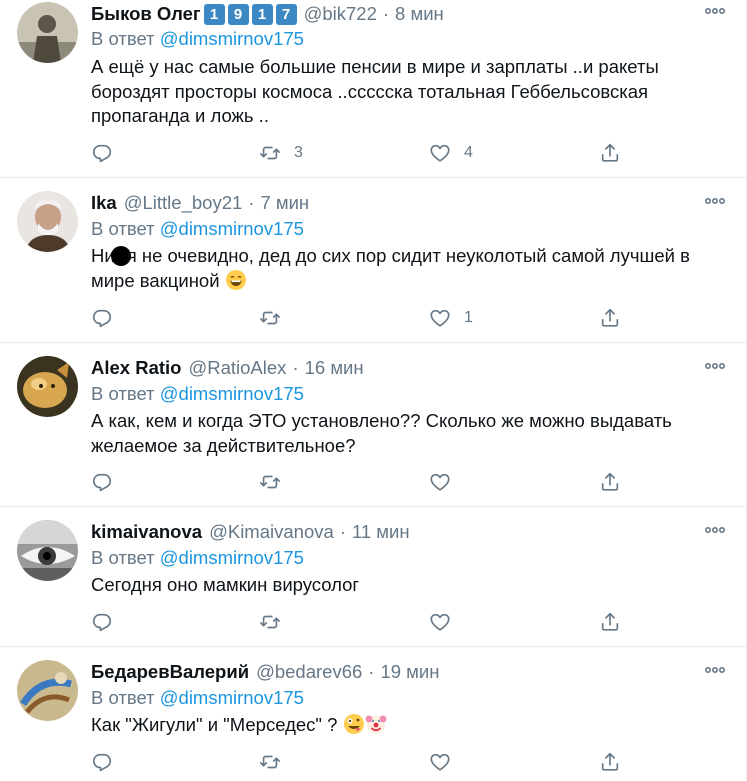 This screenshot has width=747, height=781. What do you see at coordinates (286, 14) in the screenshot?
I see `keycap-badge: 7` at bounding box center [286, 14].